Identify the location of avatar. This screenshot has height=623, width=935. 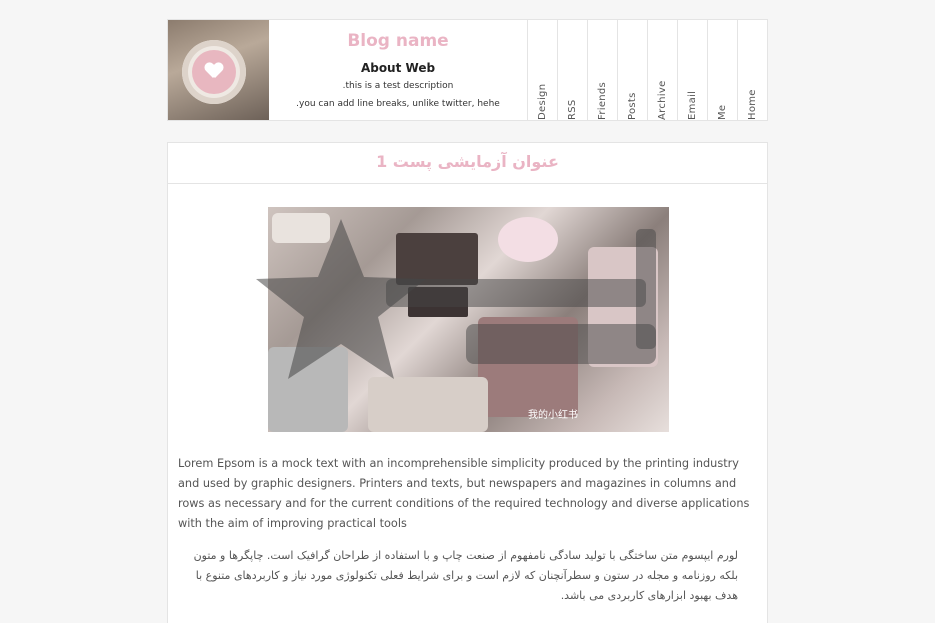
(218, 70).